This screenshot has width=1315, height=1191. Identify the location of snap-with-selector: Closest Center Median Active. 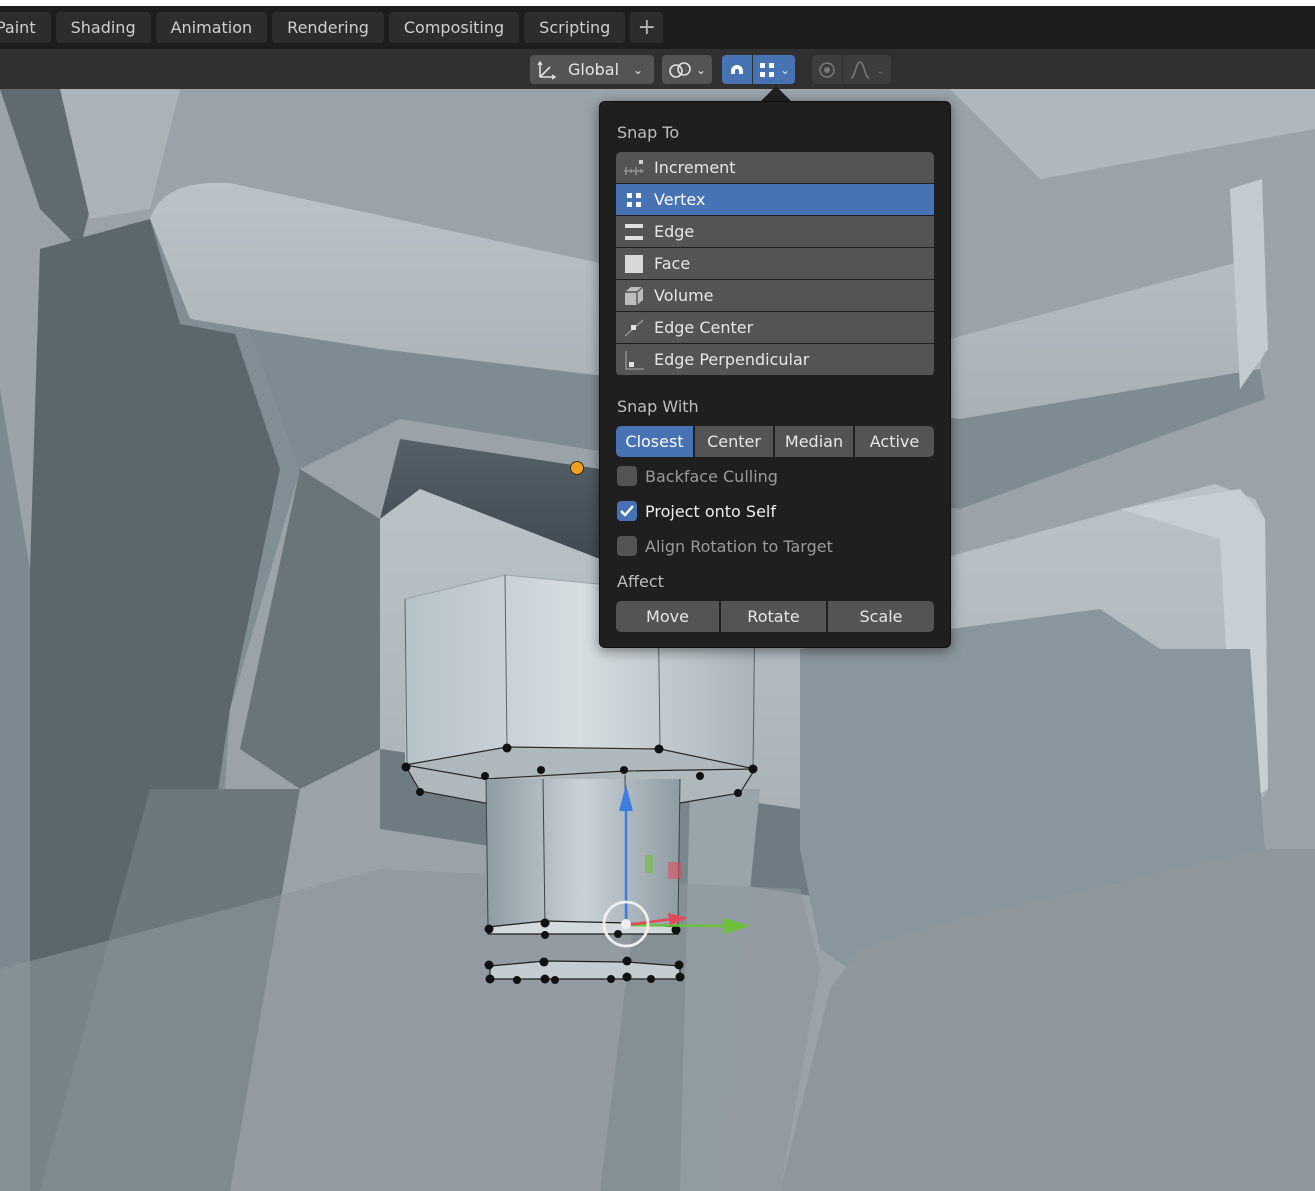
(775, 441).